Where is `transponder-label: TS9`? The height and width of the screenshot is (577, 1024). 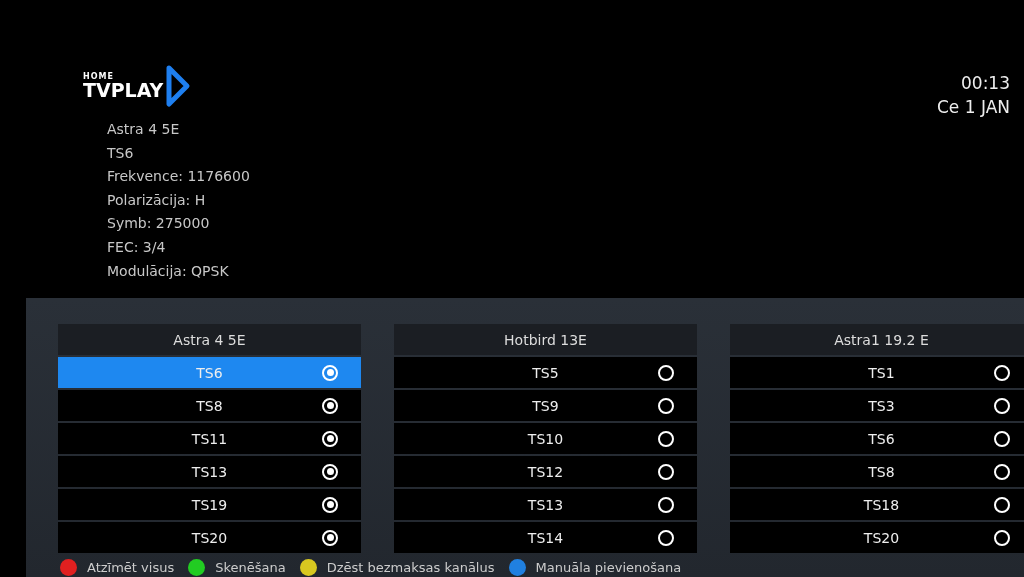
transponder-label: TS9 is located at coordinates (545, 405).